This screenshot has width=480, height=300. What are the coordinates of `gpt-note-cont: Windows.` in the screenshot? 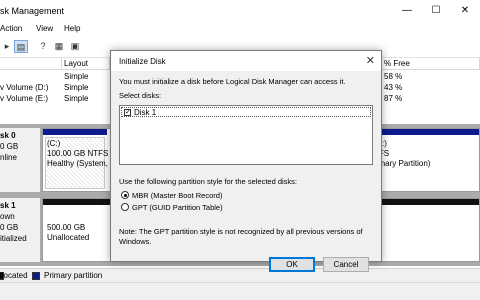 It's located at (135, 241).